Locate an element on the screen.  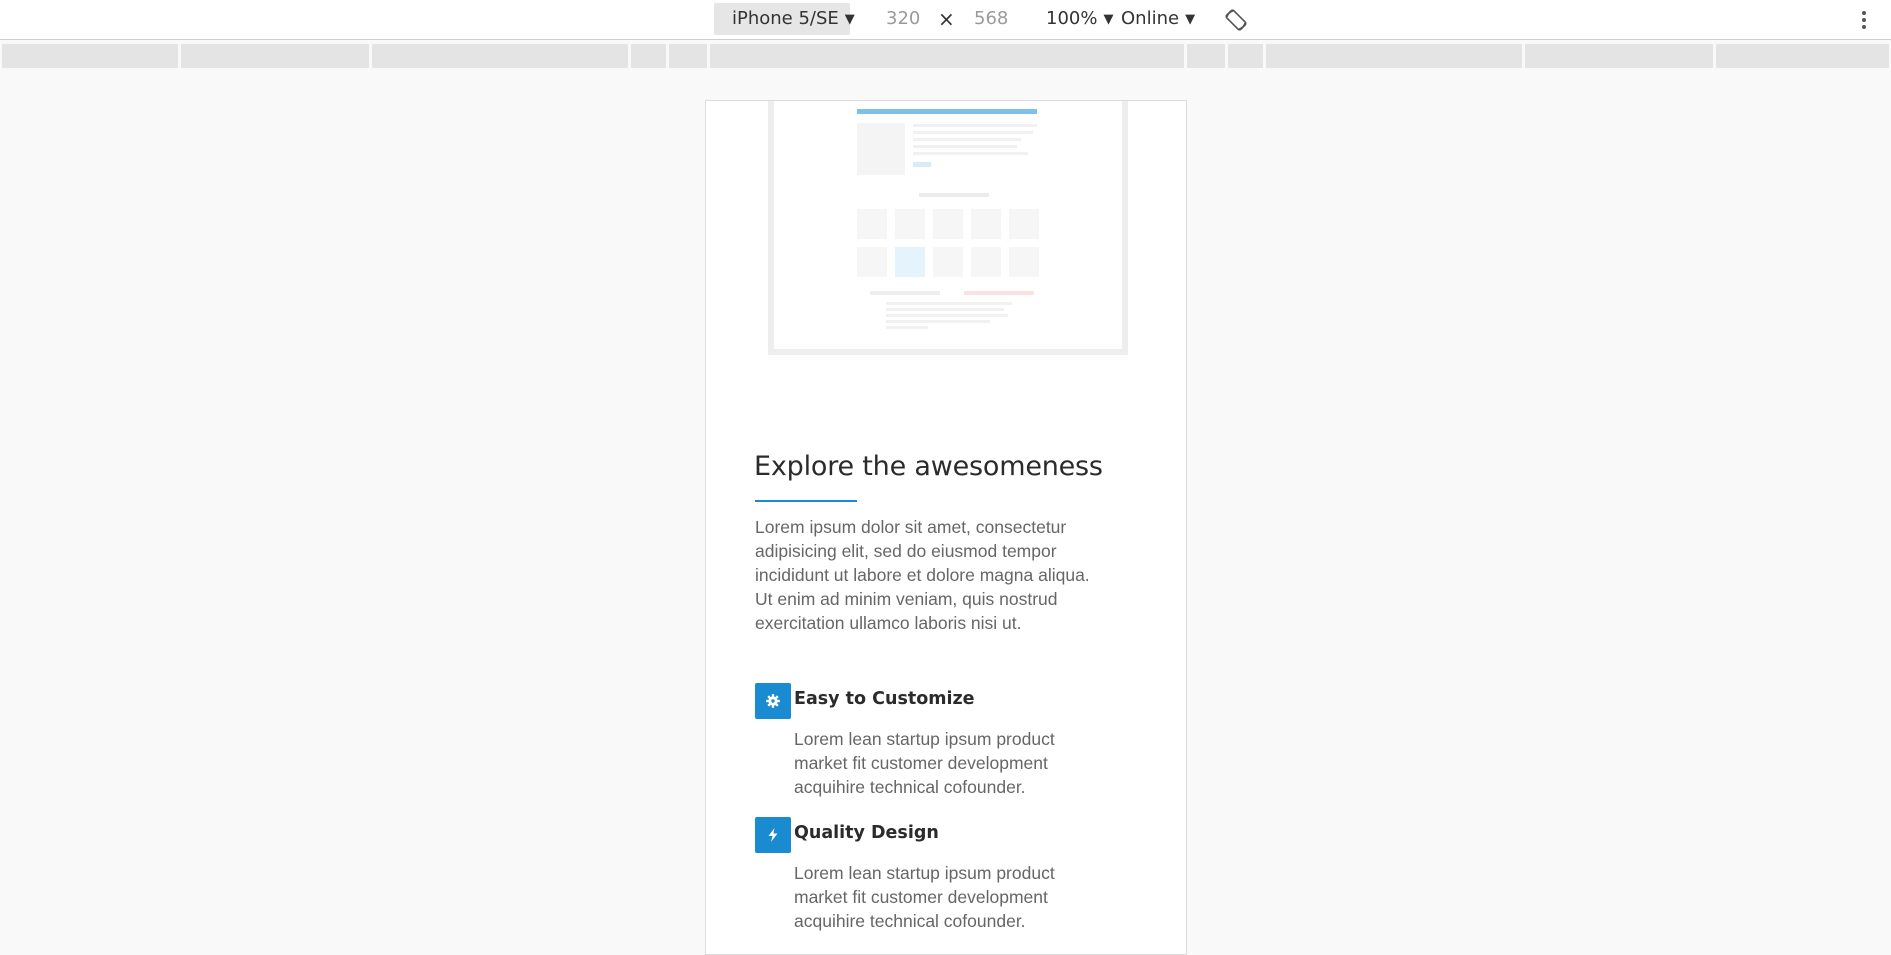
device-select: iPhone 5/SE ▼ is located at coordinates (784, 19).